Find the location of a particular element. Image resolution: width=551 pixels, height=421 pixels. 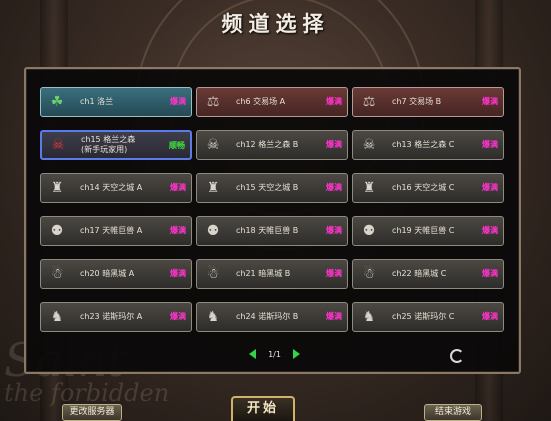

page-number: 1/1 is located at coordinates (274, 354).